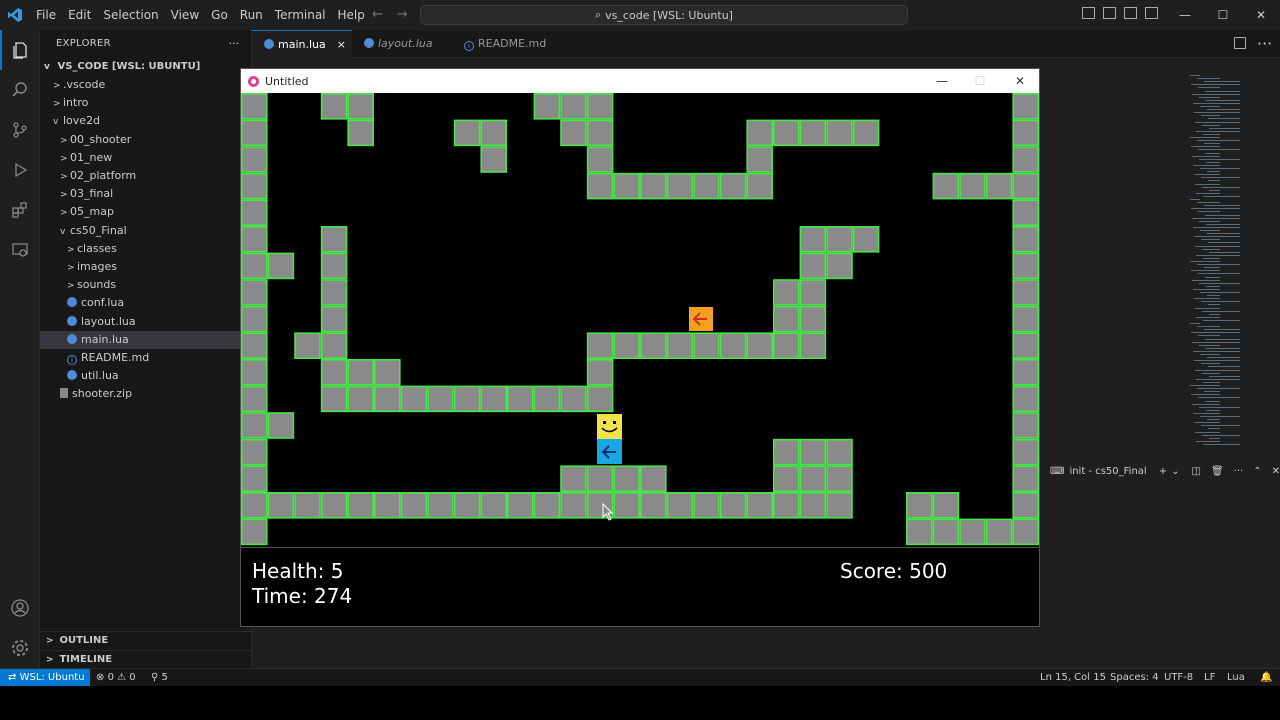  I want to click on close-panel-icon: ✕, so click(1276, 471).